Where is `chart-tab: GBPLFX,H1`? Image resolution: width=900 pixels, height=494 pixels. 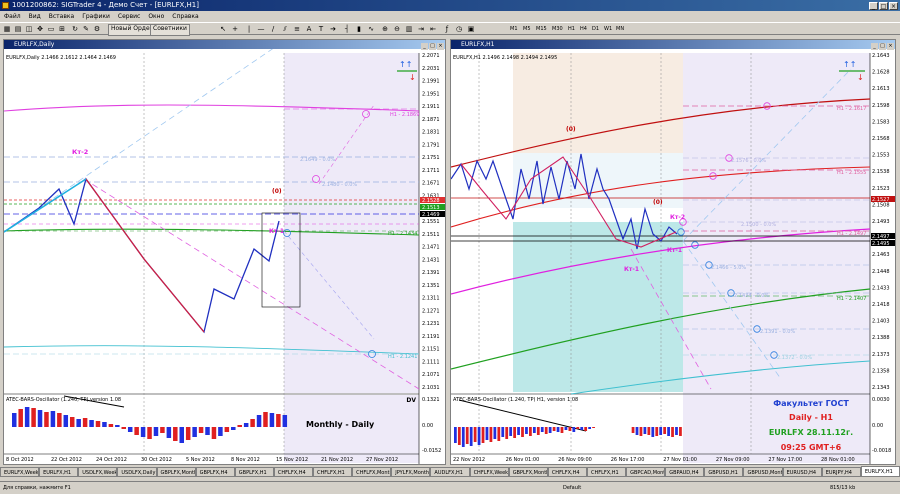
chart-tab: GBPLFX,H1 is located at coordinates (254, 472).